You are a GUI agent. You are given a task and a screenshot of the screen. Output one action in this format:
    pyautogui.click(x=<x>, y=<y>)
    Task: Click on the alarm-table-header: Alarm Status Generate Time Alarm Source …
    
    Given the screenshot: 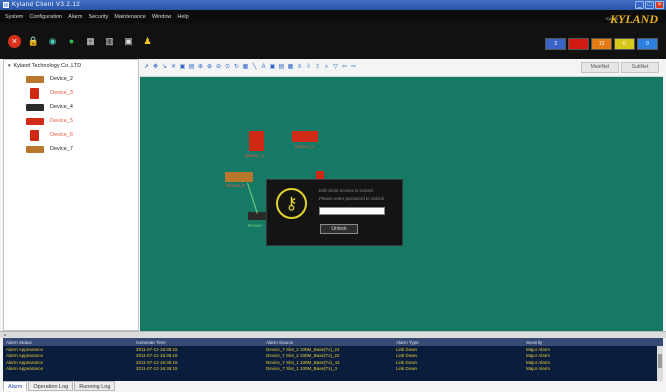 What is the action you would take?
    pyautogui.click(x=333, y=342)
    